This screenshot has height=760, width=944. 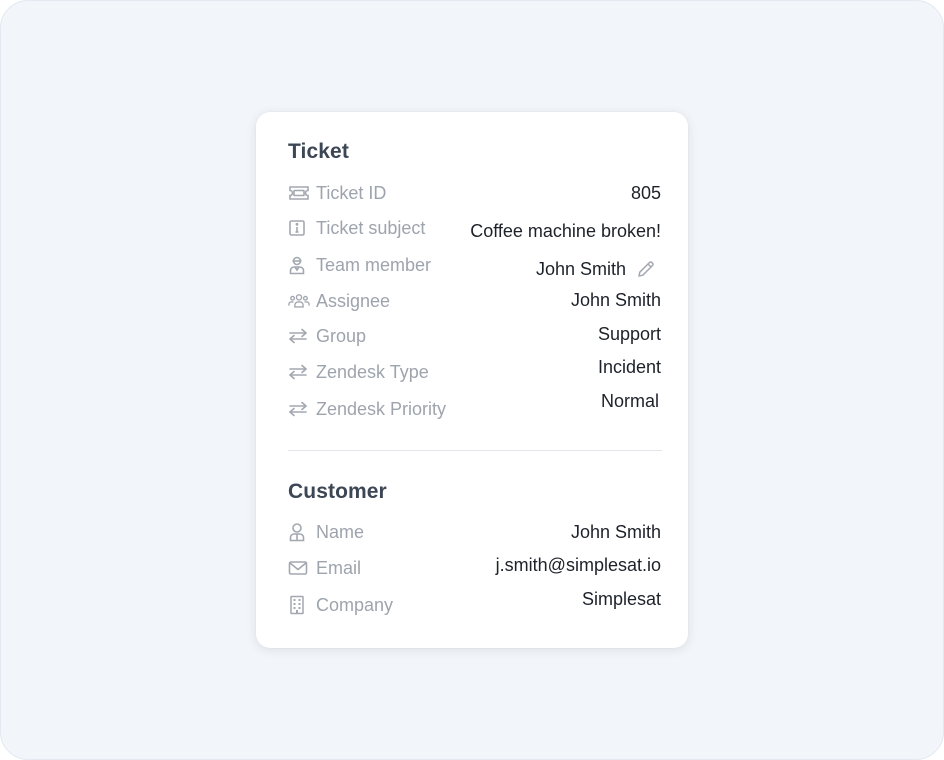 I want to click on info-icon, so click(x=299, y=228).